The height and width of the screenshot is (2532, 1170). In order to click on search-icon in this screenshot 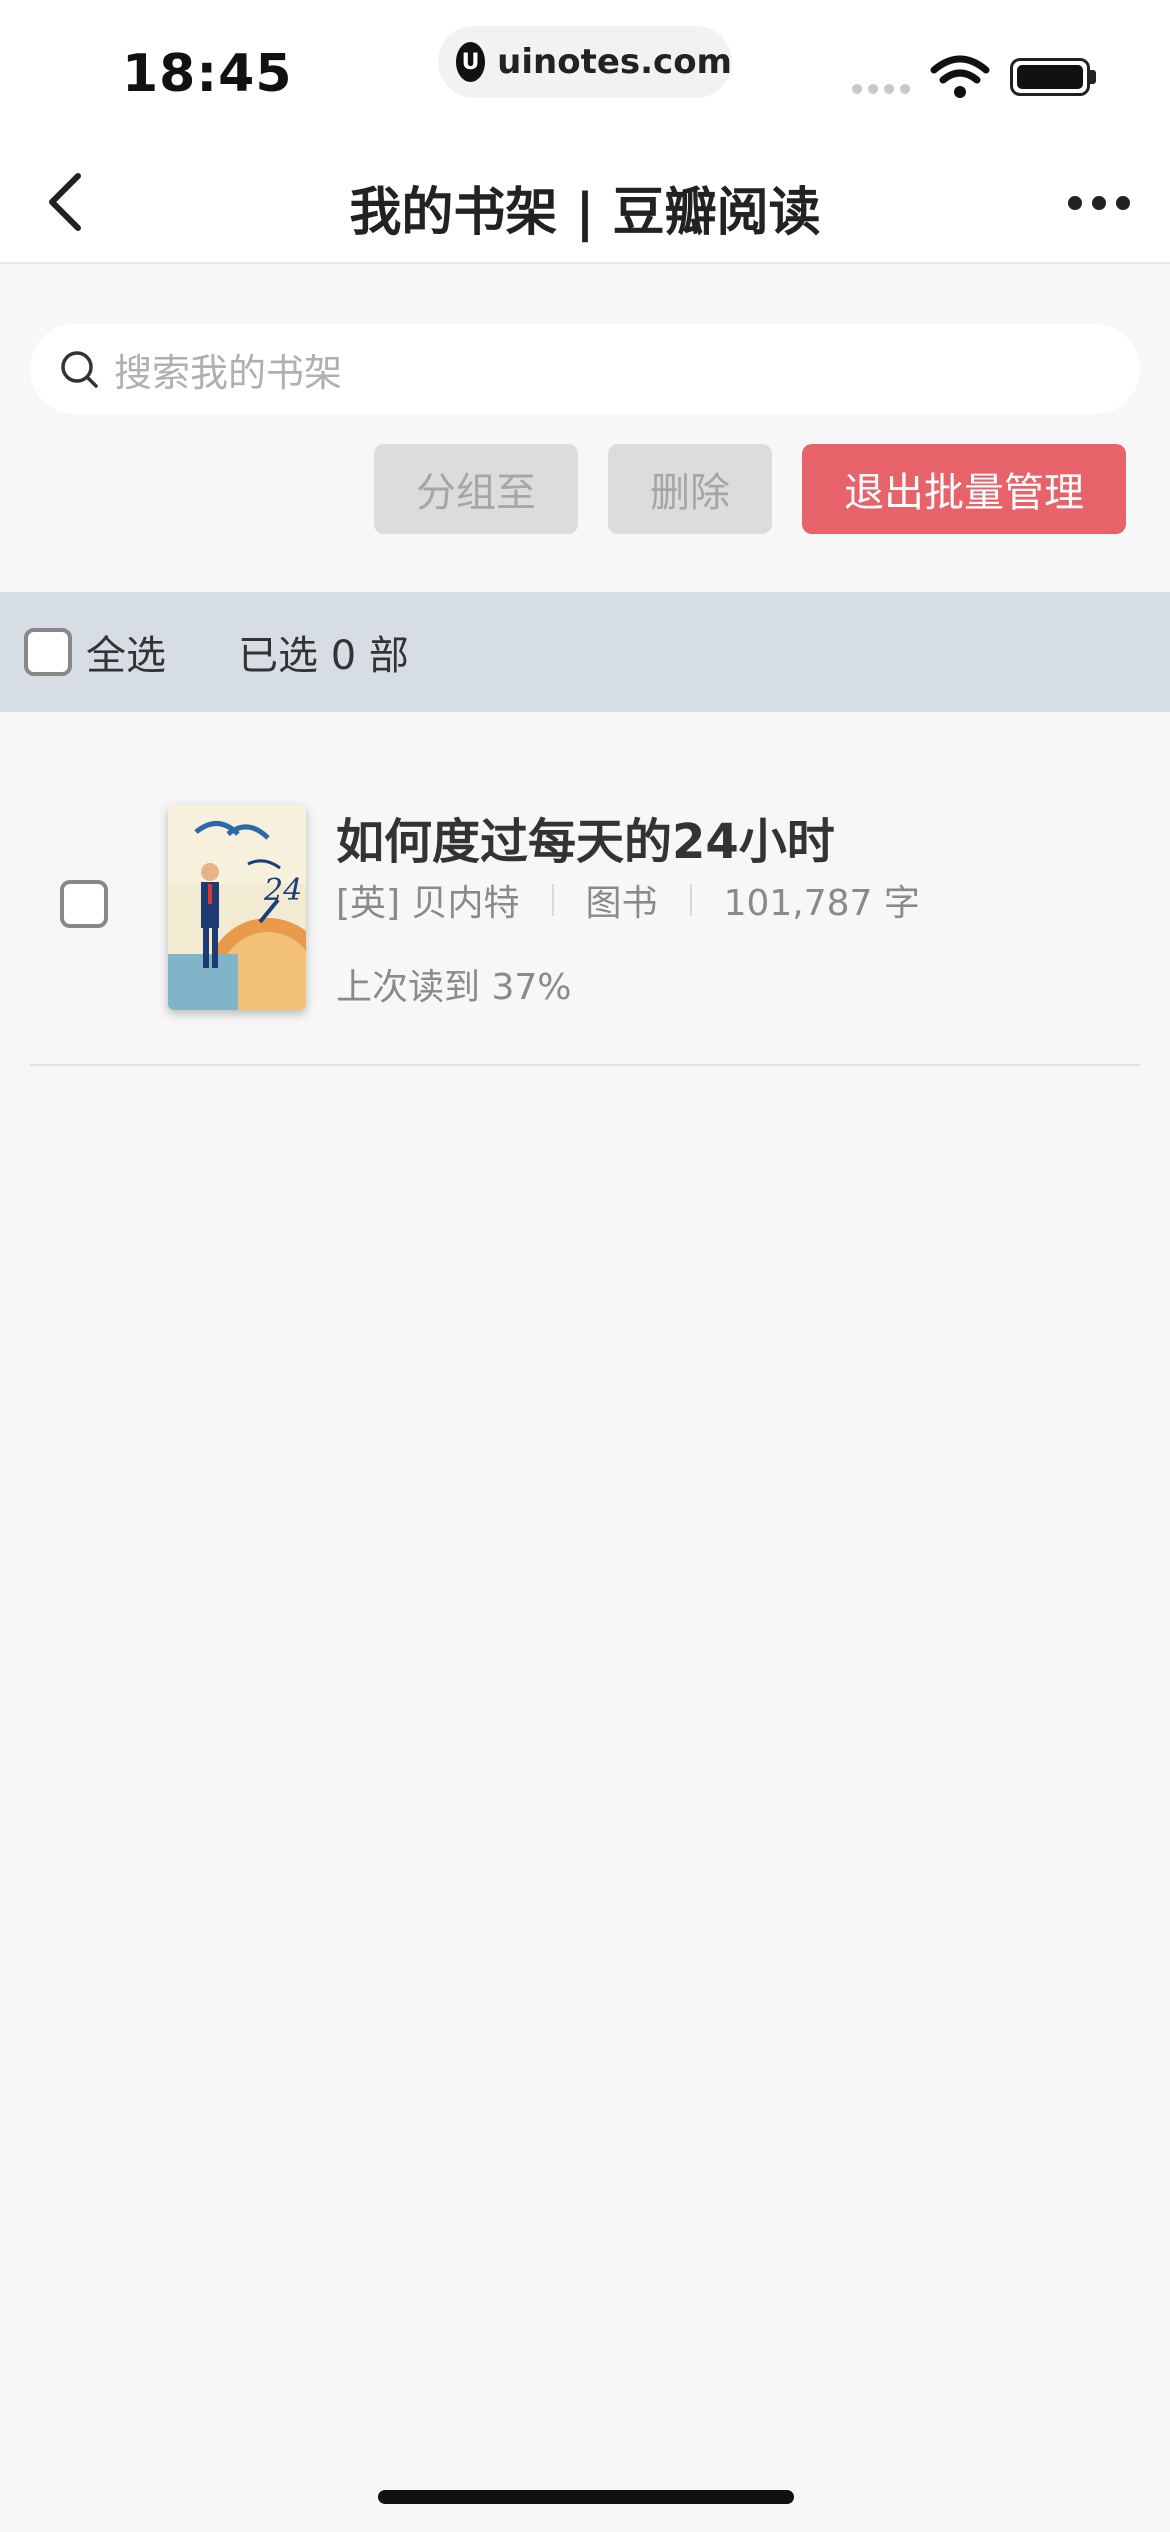, I will do `click(79, 369)`.